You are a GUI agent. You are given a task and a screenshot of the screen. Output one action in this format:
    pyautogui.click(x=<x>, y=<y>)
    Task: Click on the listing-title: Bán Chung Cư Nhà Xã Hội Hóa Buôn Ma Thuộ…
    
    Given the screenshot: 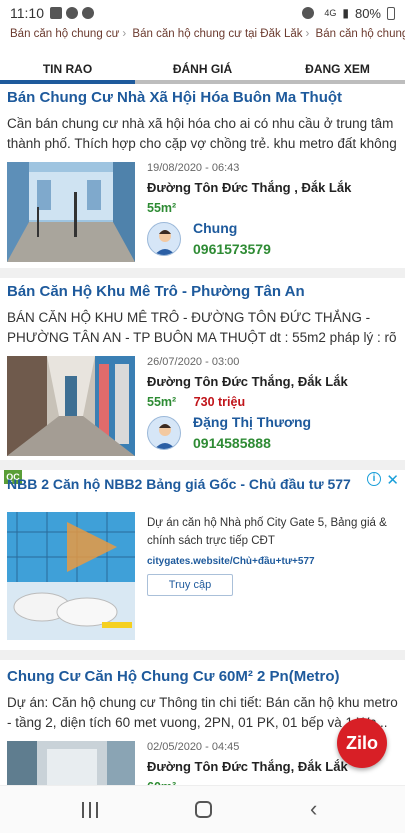 What is the action you would take?
    pyautogui.click(x=202, y=97)
    